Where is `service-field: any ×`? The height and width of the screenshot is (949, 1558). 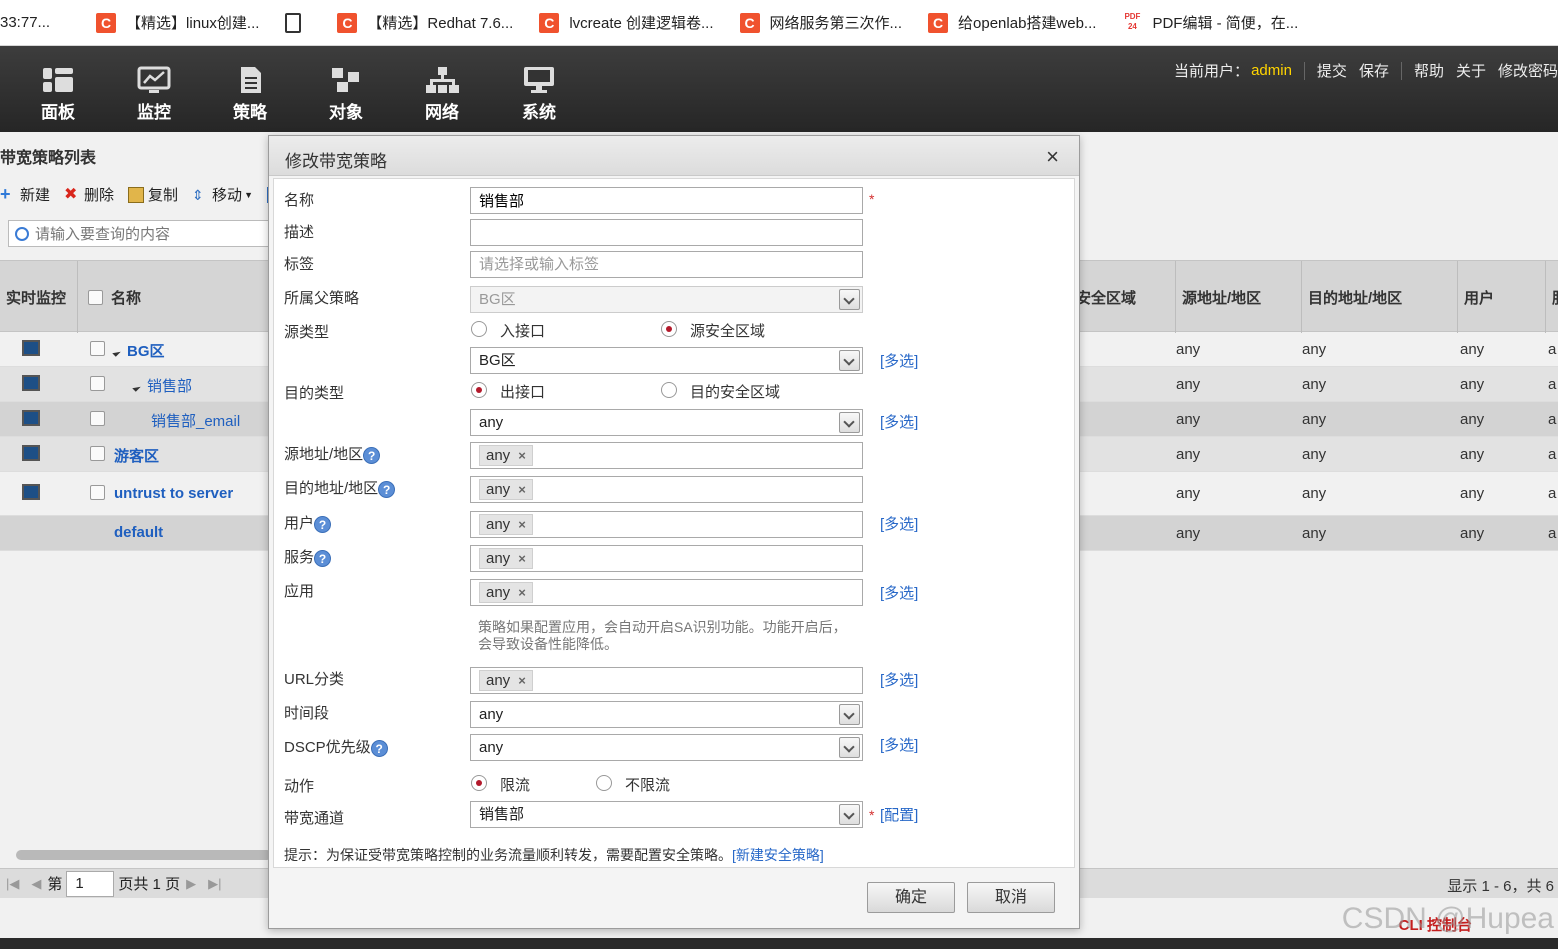
service-field: any × is located at coordinates (666, 558).